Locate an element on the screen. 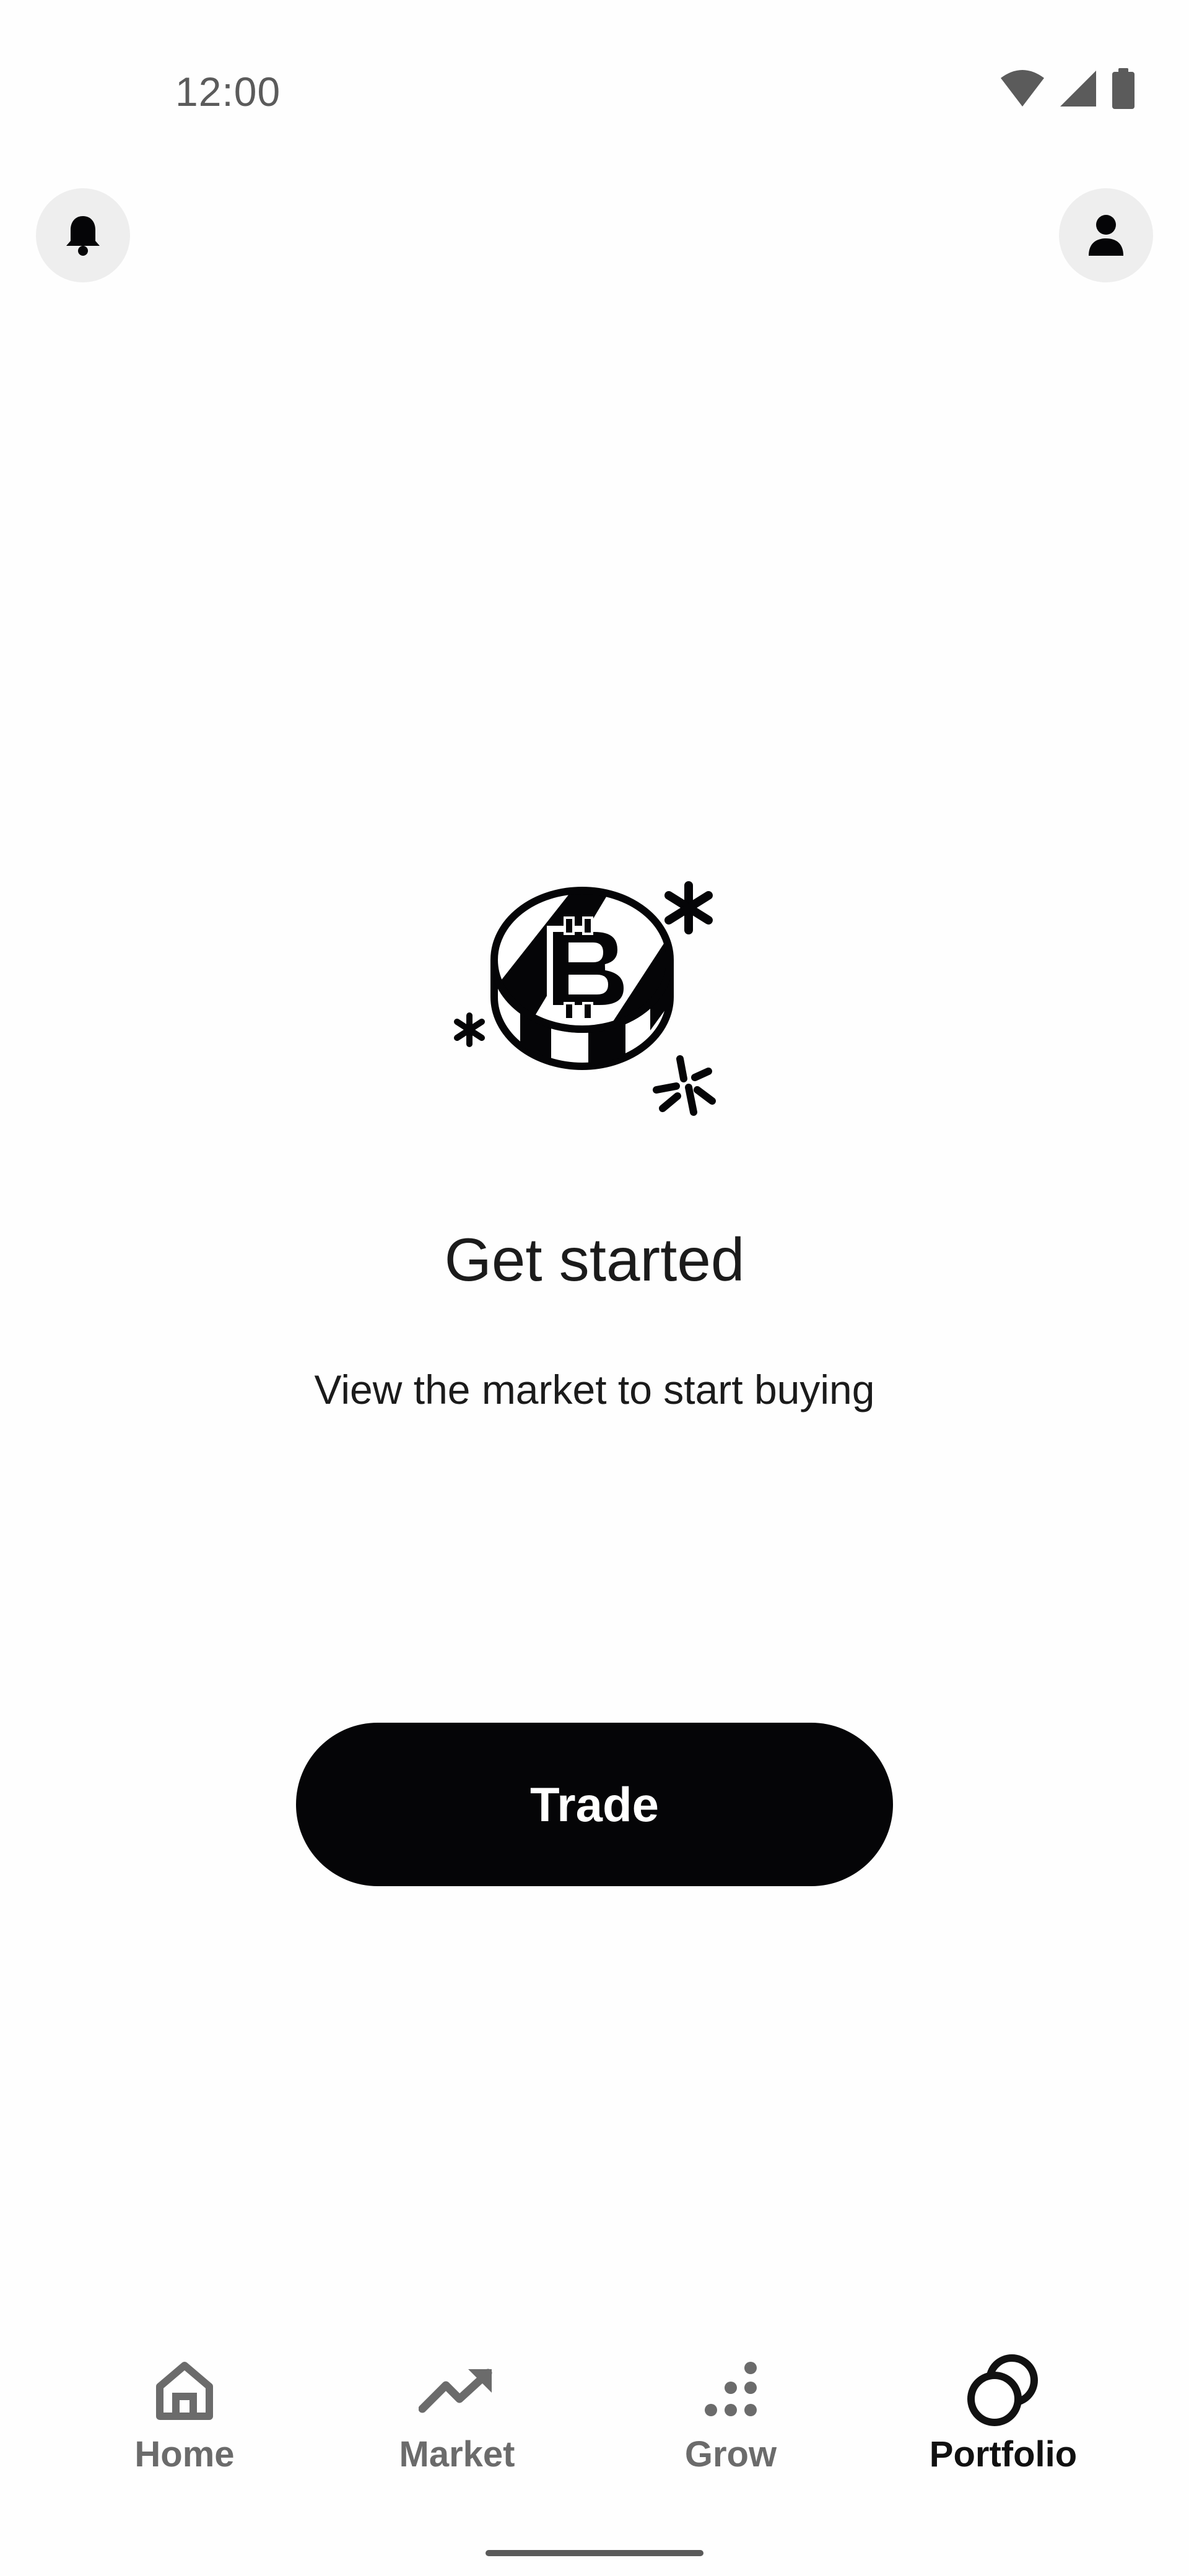  nav-item-grow: Grow is located at coordinates (731, 2433).